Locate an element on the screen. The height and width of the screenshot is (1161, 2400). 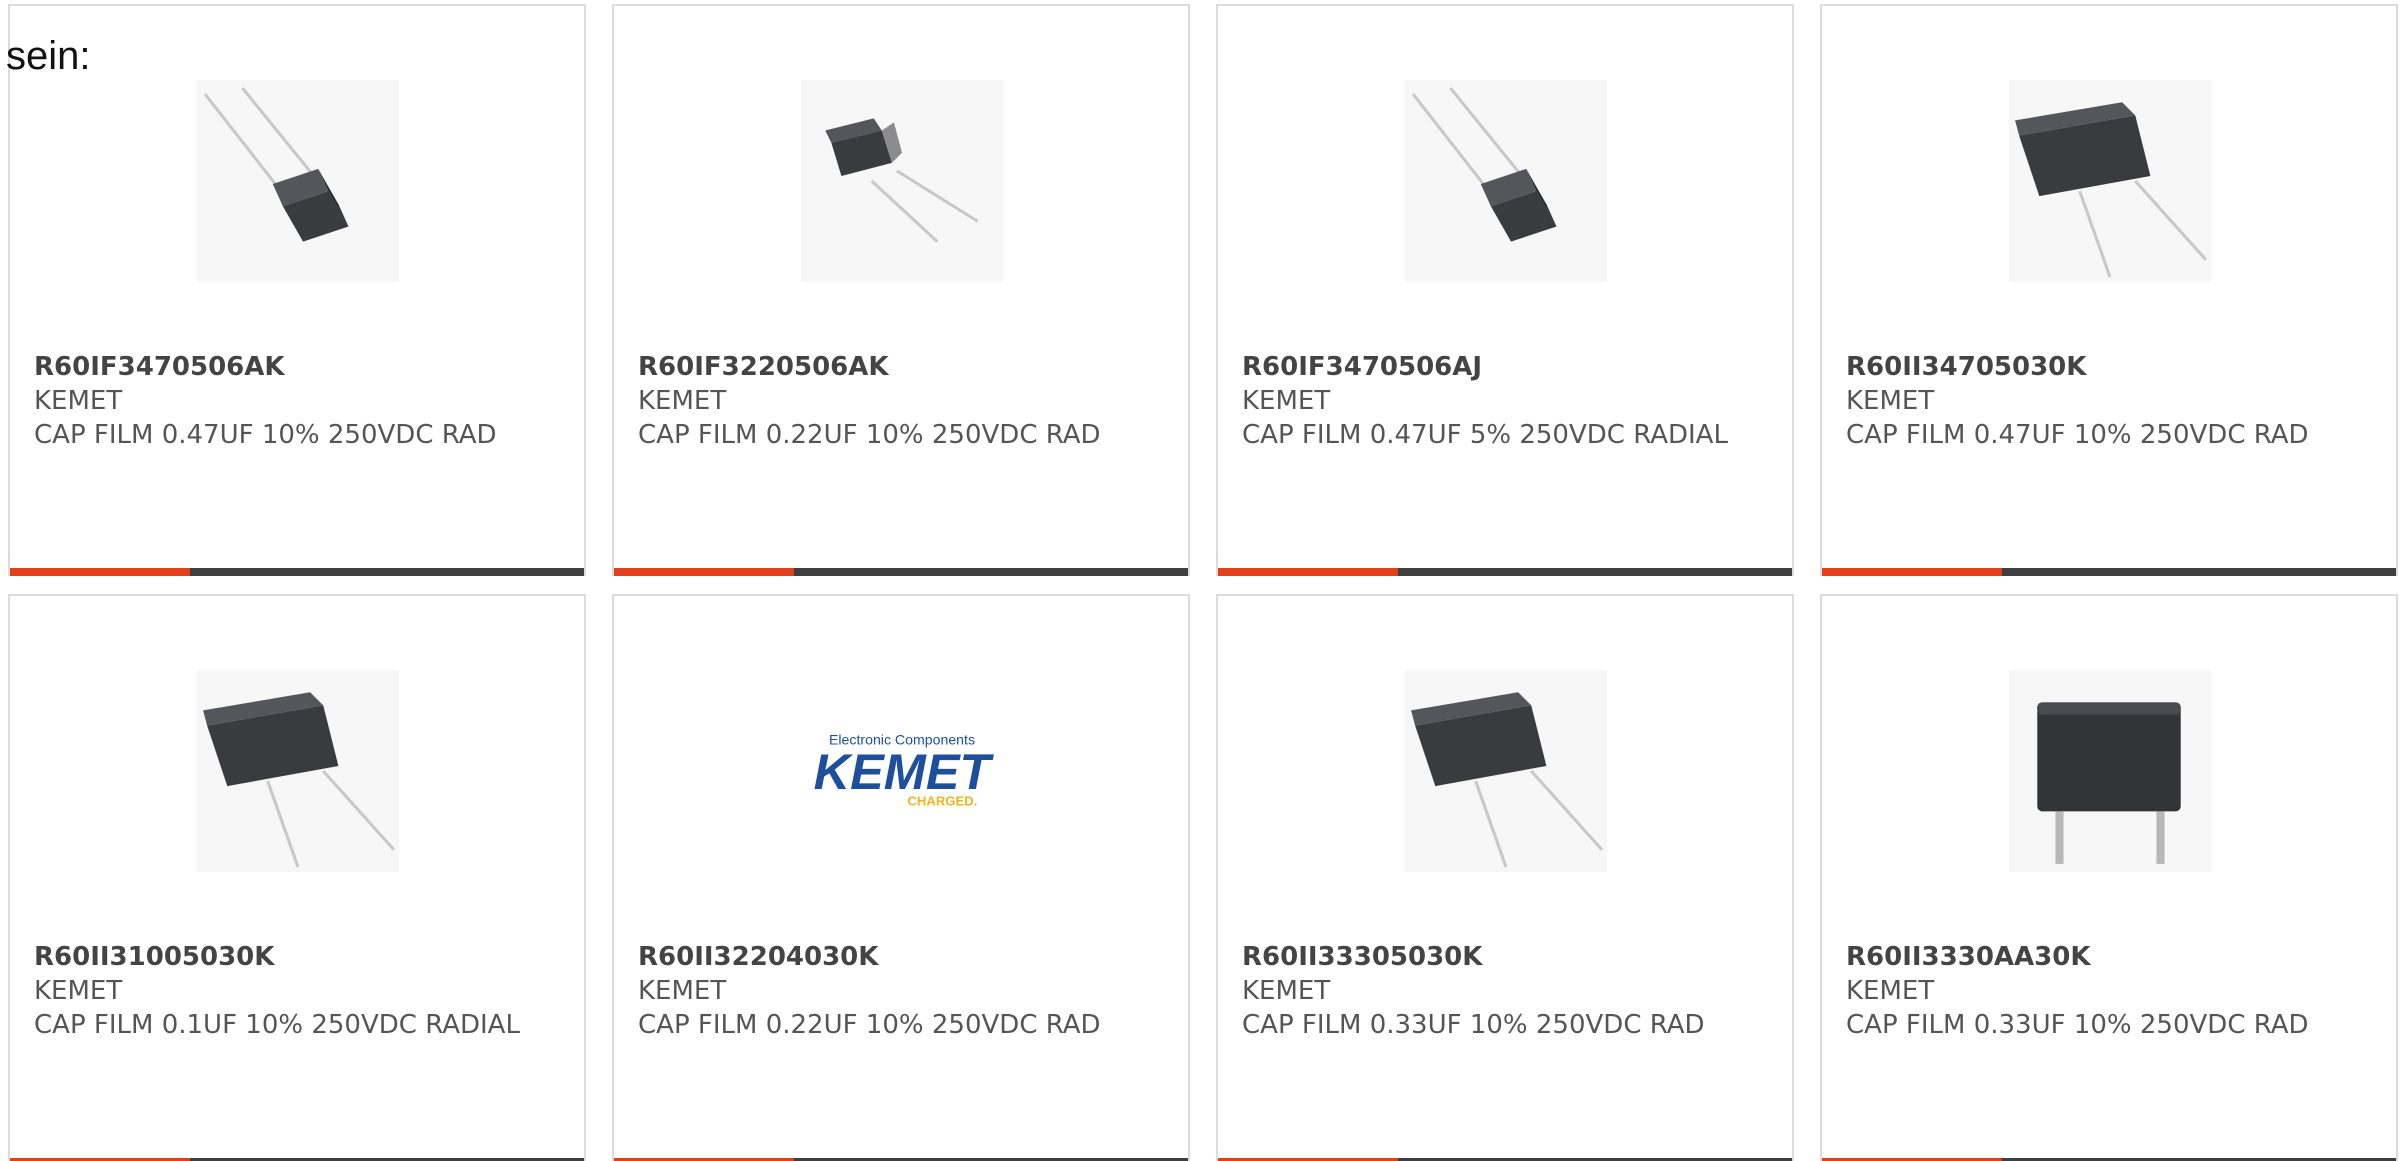
part-number: R60II32204030K is located at coordinates (898, 957).